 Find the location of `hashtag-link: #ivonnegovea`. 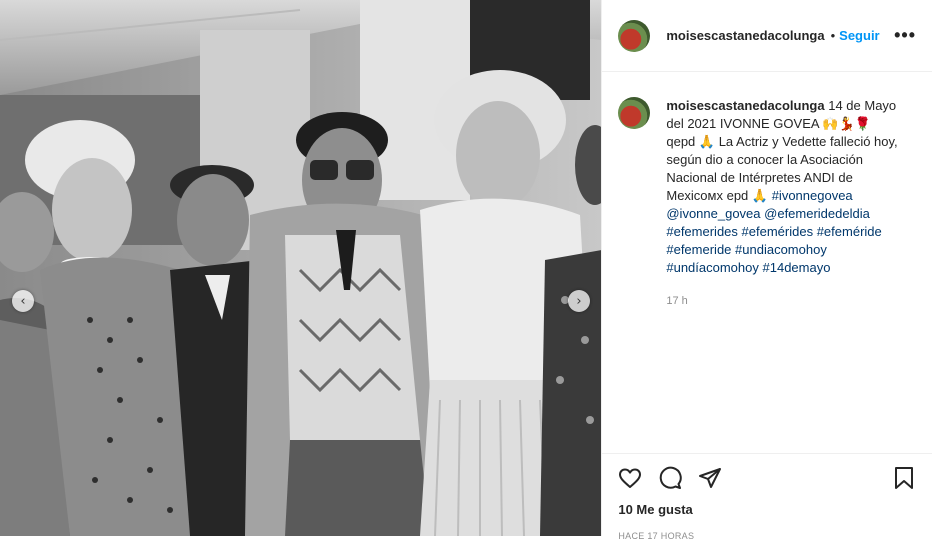

hashtag-link: #ivonnegovea is located at coordinates (812, 195).